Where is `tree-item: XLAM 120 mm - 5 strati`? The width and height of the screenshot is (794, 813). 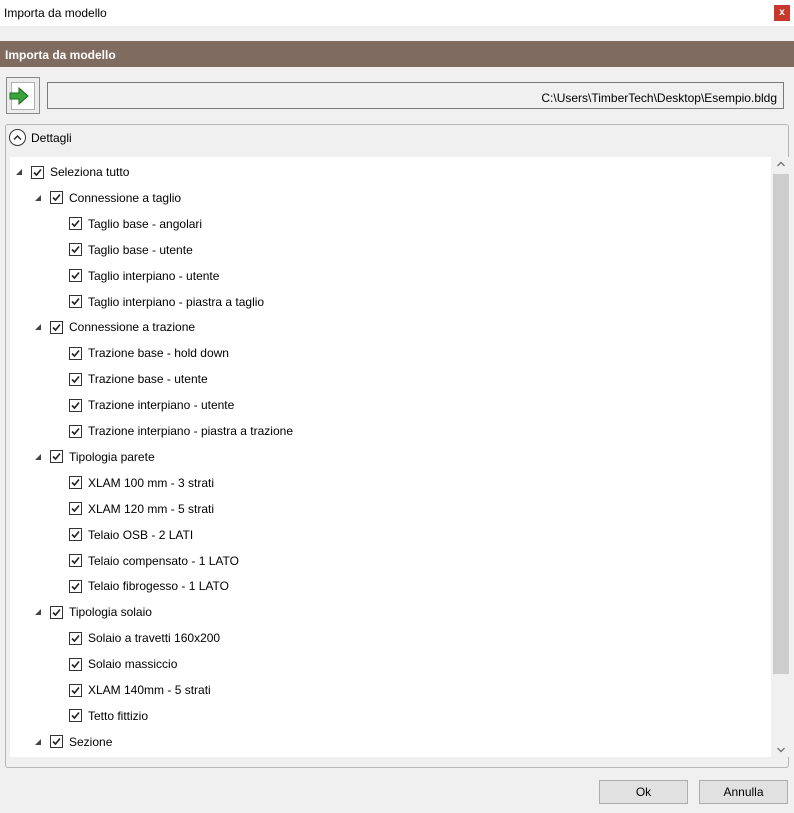 tree-item: XLAM 120 mm - 5 strati is located at coordinates (133, 509).